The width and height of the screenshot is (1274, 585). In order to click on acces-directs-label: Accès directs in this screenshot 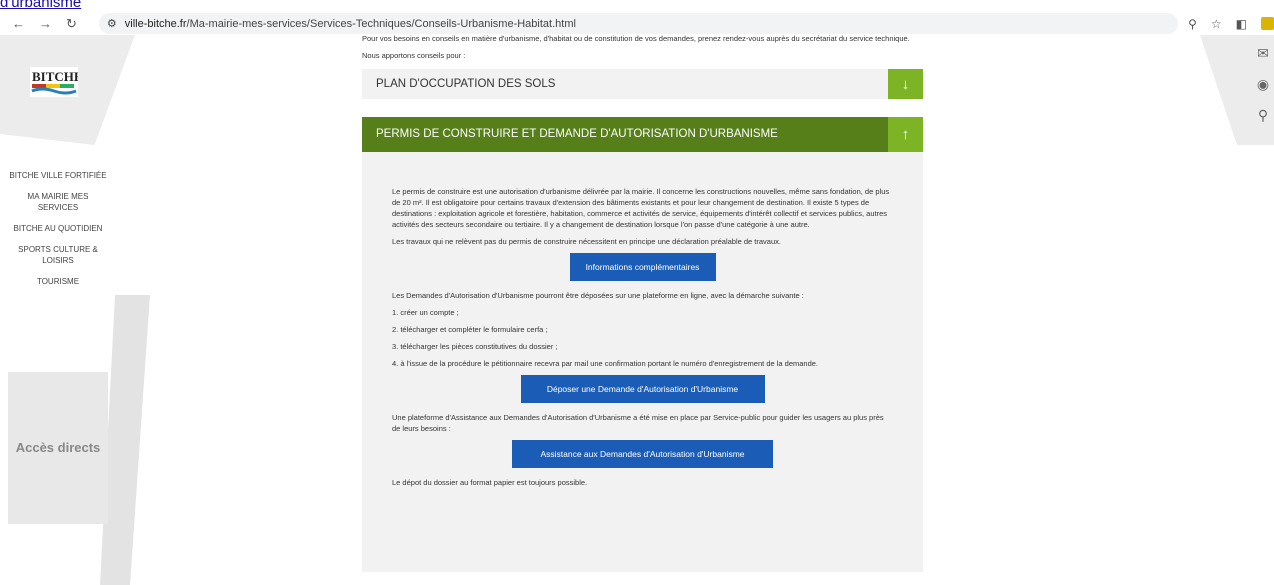, I will do `click(58, 447)`.